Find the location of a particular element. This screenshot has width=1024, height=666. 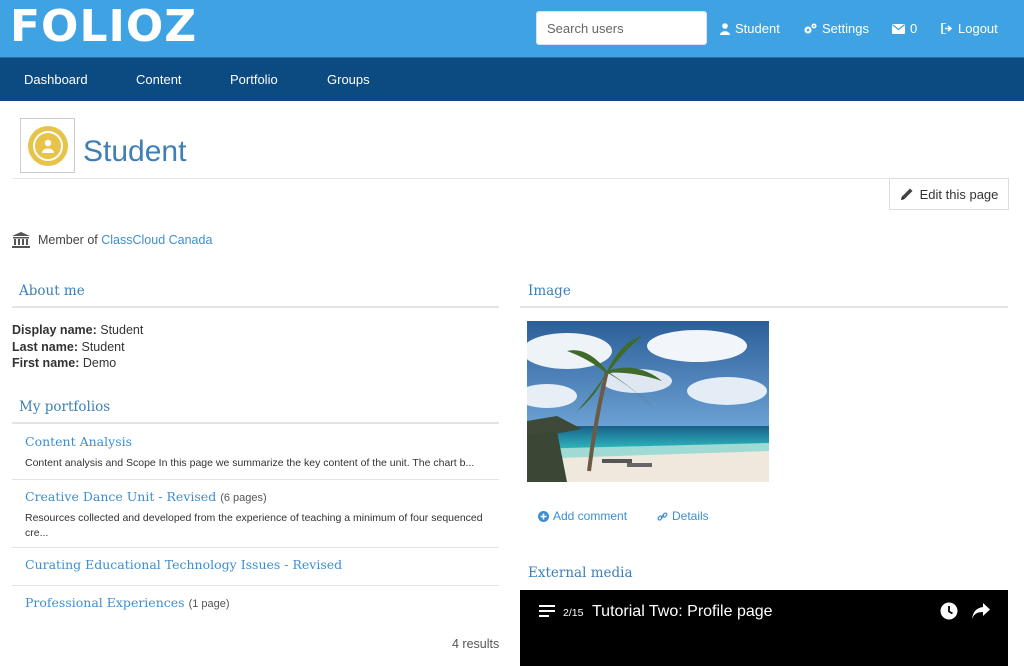

link-icon is located at coordinates (662, 516).